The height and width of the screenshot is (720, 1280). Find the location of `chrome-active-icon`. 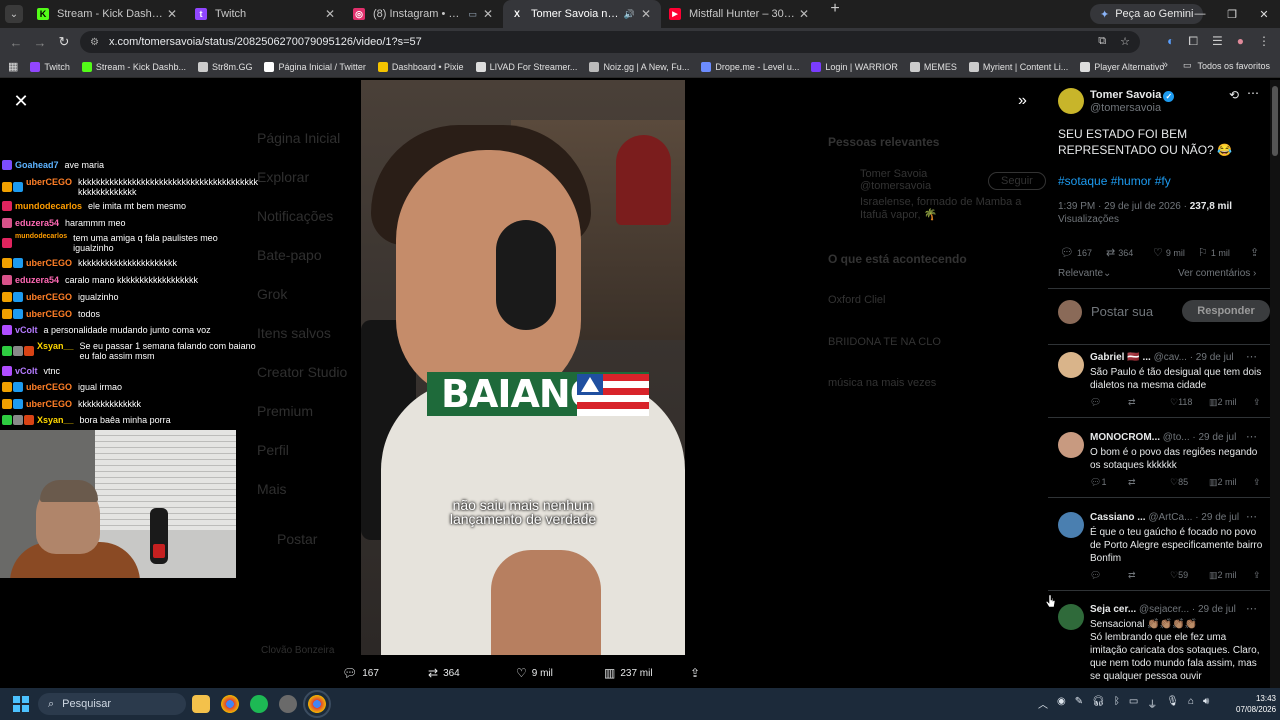

chrome-active-icon is located at coordinates (317, 704).